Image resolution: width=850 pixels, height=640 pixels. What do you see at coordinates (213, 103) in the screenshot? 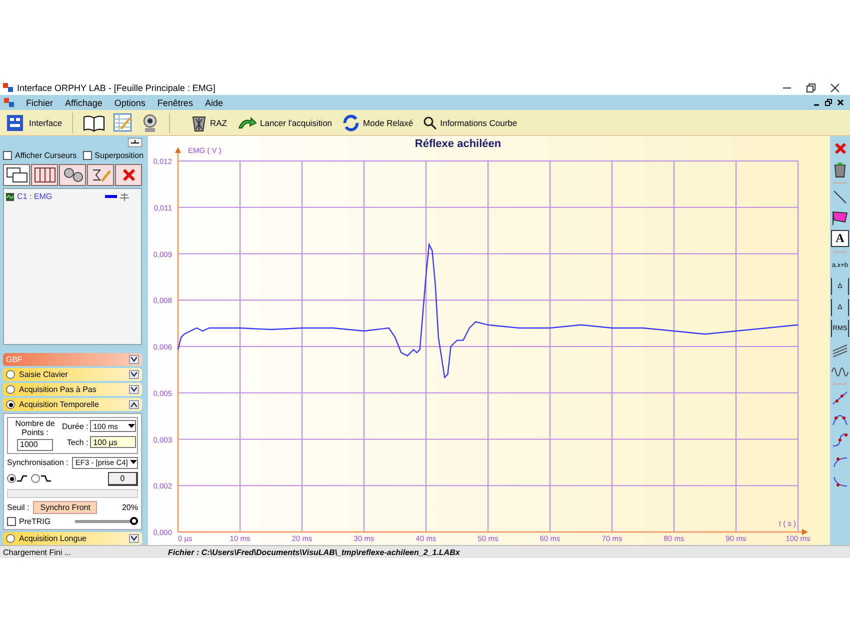
I see `menu-item: Aide` at bounding box center [213, 103].